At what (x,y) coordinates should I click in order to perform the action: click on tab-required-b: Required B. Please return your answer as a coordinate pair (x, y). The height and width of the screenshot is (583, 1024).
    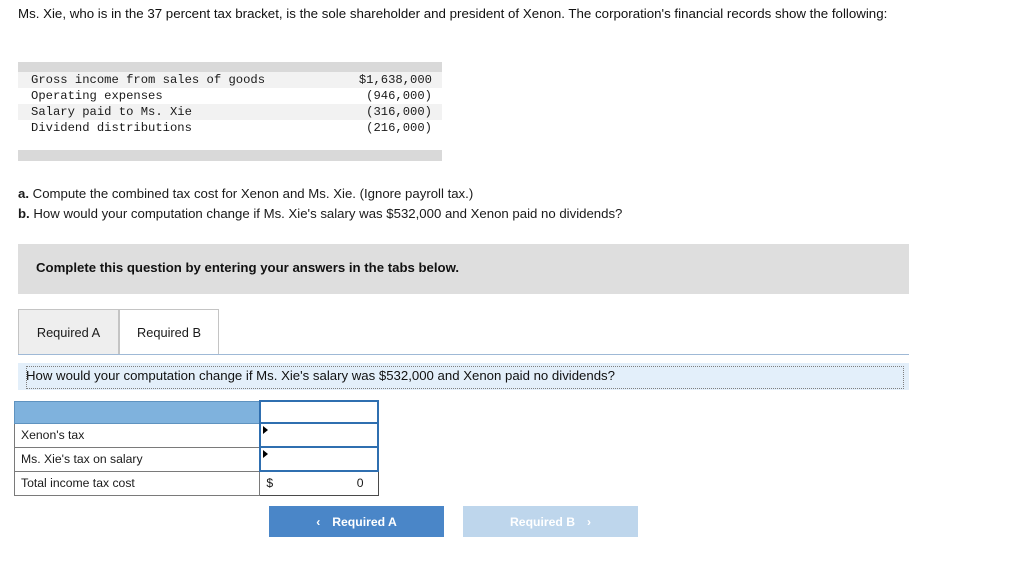
    Looking at the image, I should click on (169, 332).